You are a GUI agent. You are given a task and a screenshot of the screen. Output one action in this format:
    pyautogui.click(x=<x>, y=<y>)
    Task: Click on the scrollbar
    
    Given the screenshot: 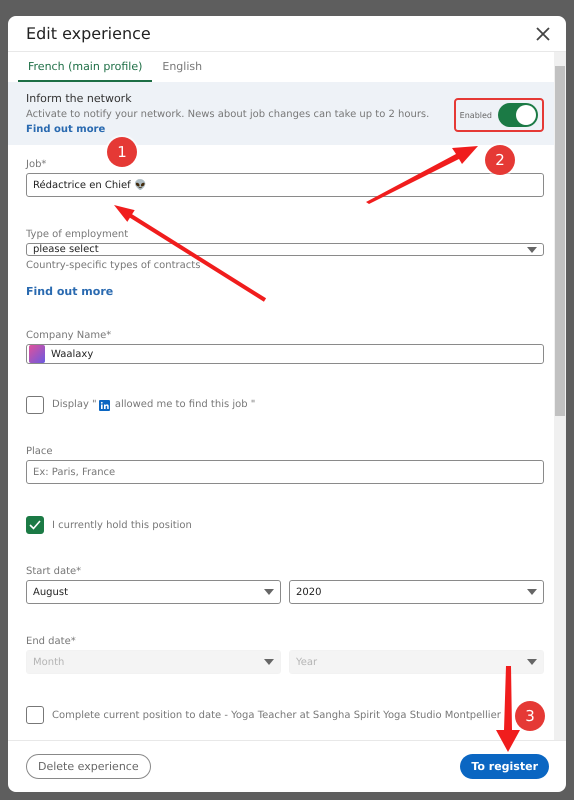 What is the action you would take?
    pyautogui.click(x=560, y=396)
    